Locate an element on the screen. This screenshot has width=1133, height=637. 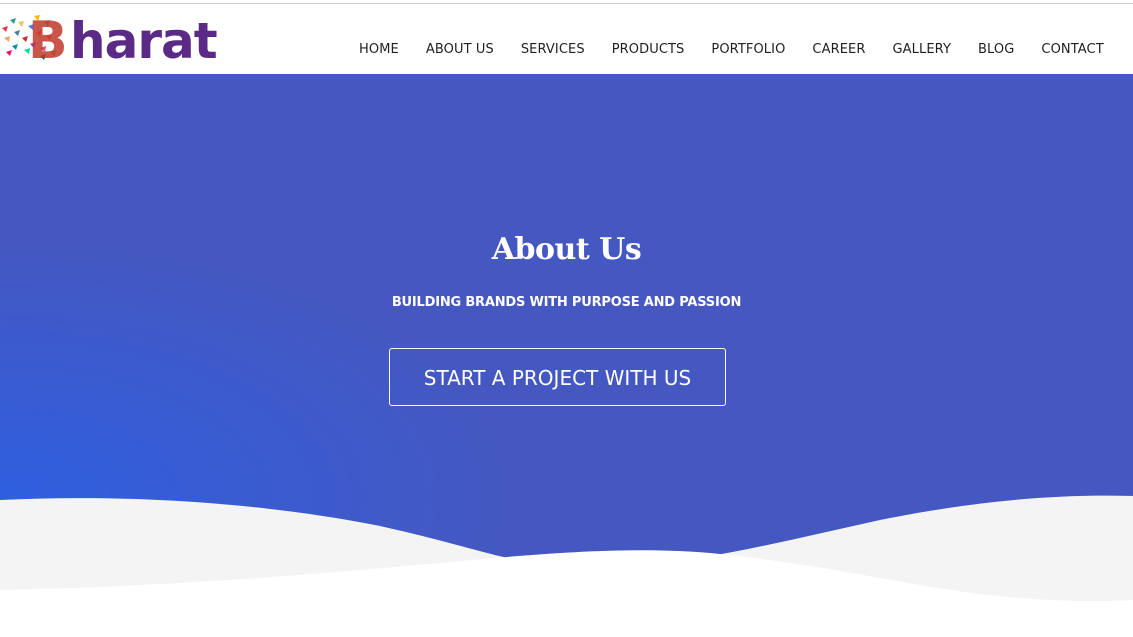
bharat-logo-image: B harat is located at coordinates (110, 39).